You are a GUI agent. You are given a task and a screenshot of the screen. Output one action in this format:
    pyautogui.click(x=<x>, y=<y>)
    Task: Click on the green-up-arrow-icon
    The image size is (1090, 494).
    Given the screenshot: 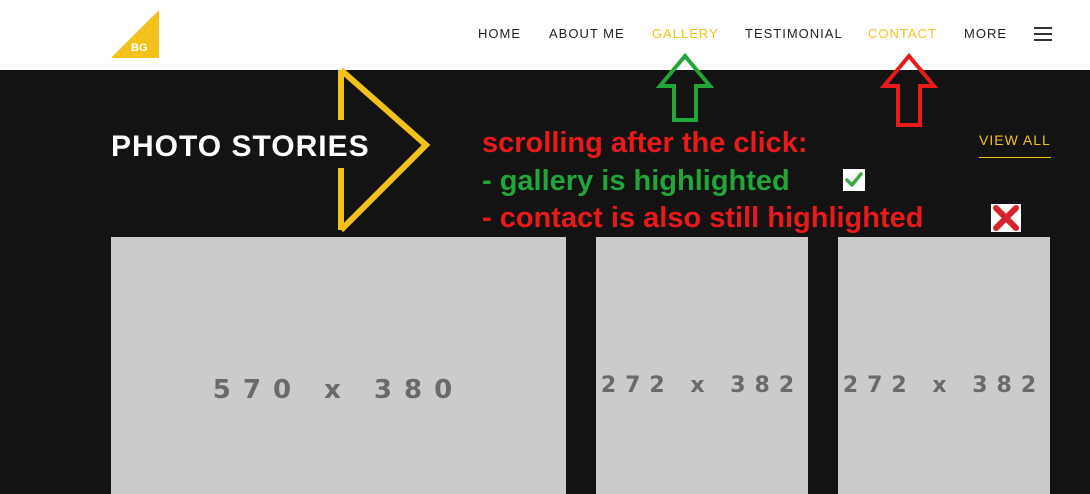 What is the action you would take?
    pyautogui.click(x=685, y=87)
    